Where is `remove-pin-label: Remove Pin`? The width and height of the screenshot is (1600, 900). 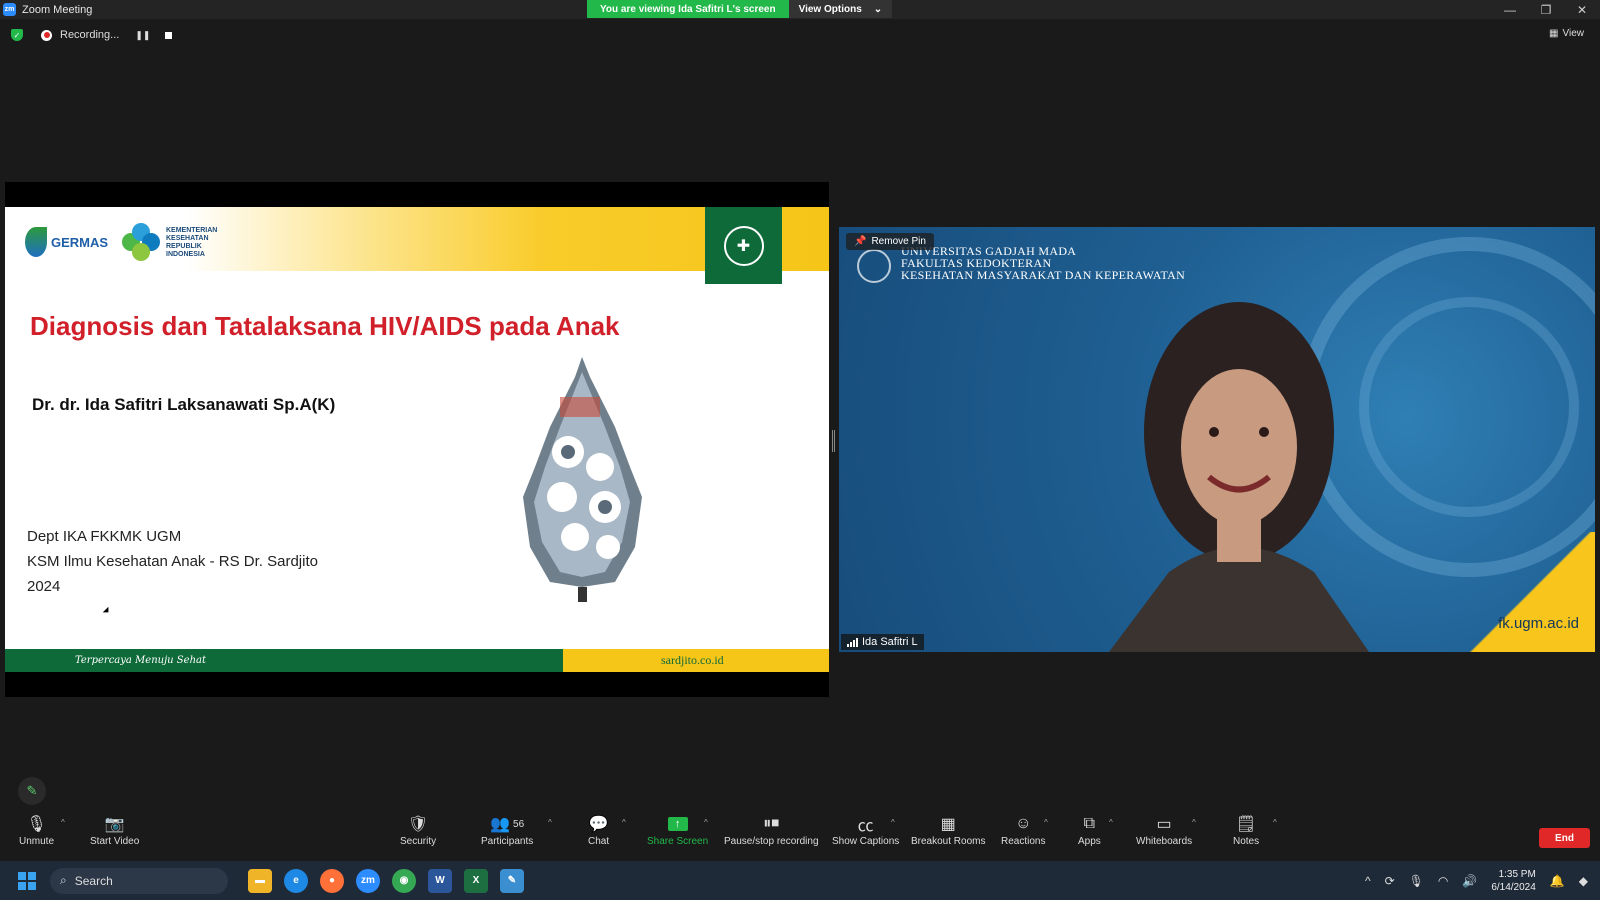
remove-pin-label: Remove Pin is located at coordinates (898, 241).